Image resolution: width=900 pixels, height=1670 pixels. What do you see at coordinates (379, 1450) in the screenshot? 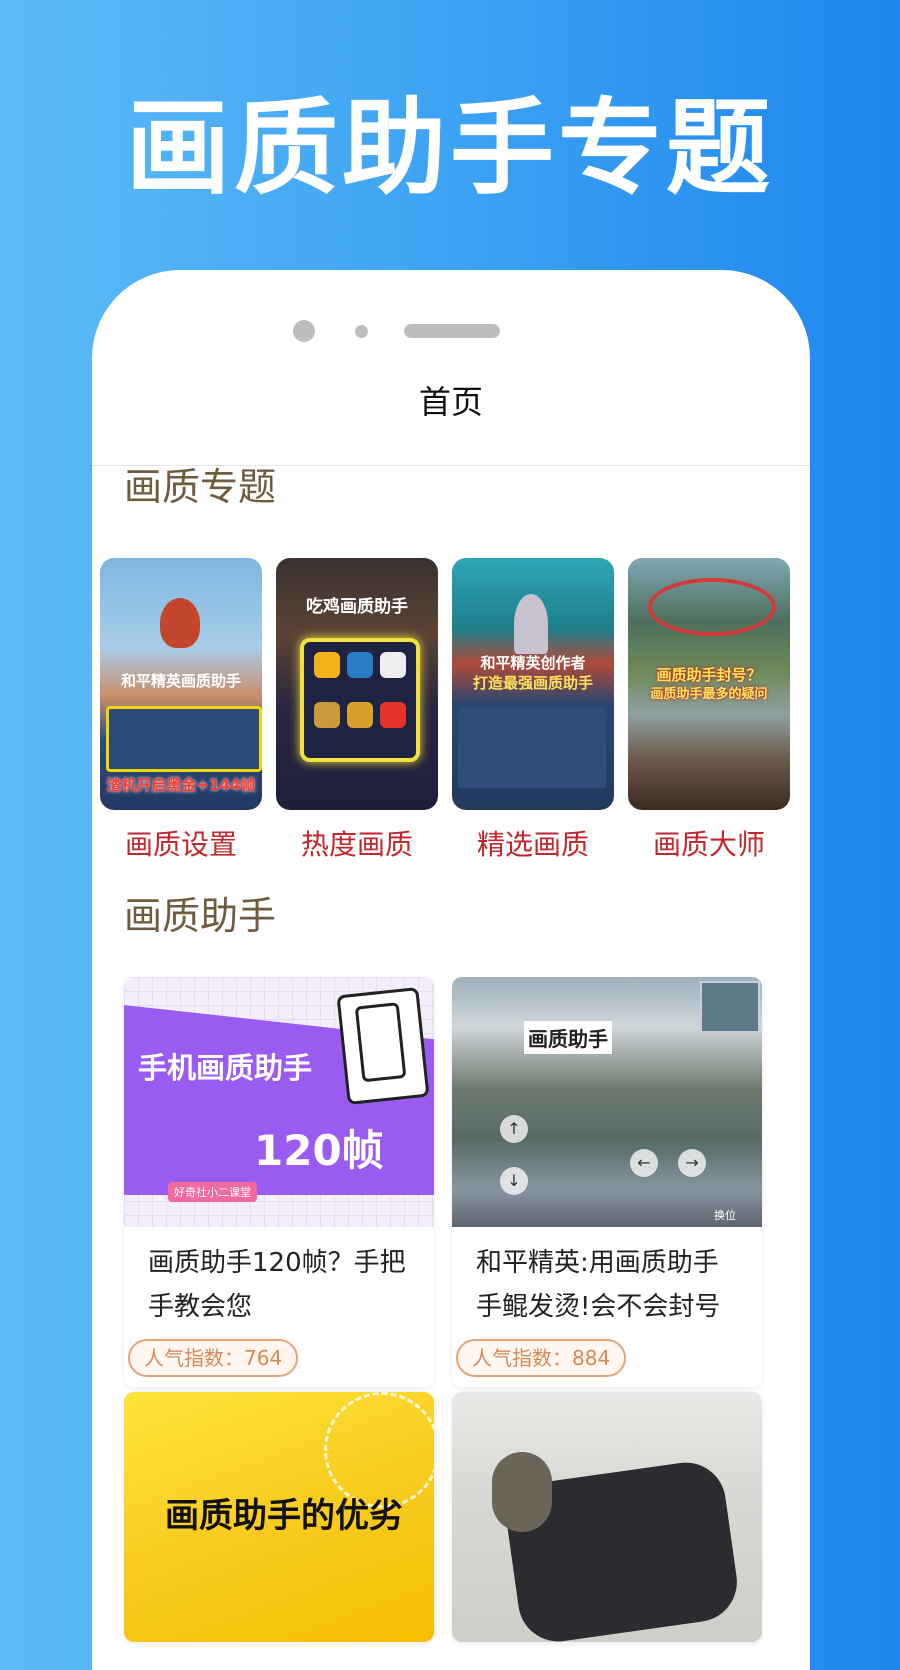
I see `decor-circle` at bounding box center [379, 1450].